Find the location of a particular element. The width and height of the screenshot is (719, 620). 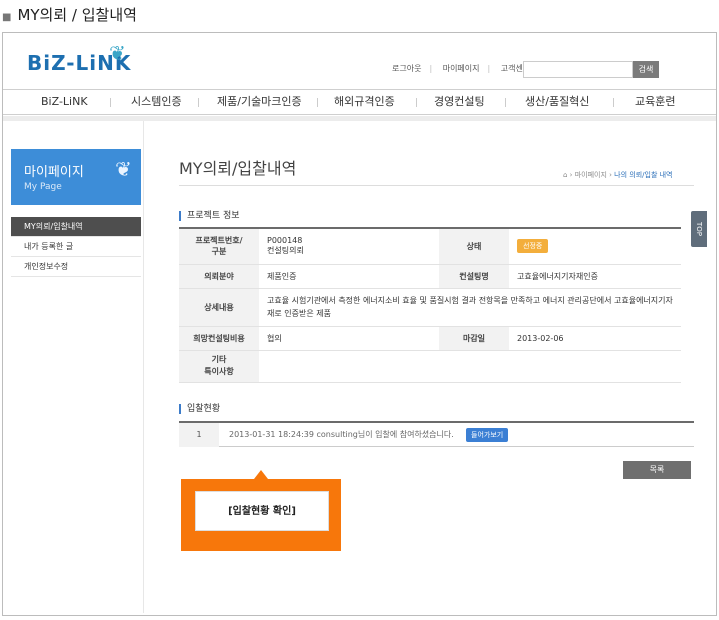

status-label: 상태 is located at coordinates (474, 246).